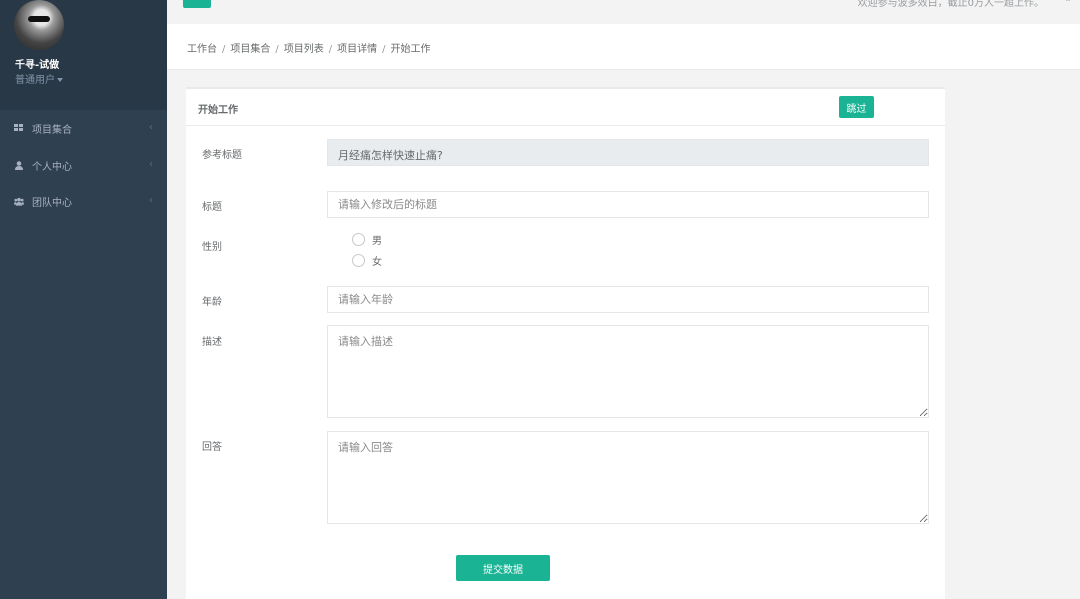  What do you see at coordinates (628, 152) in the screenshot?
I see `ref-title-value: 月经痛怎样快速止痛?` at bounding box center [628, 152].